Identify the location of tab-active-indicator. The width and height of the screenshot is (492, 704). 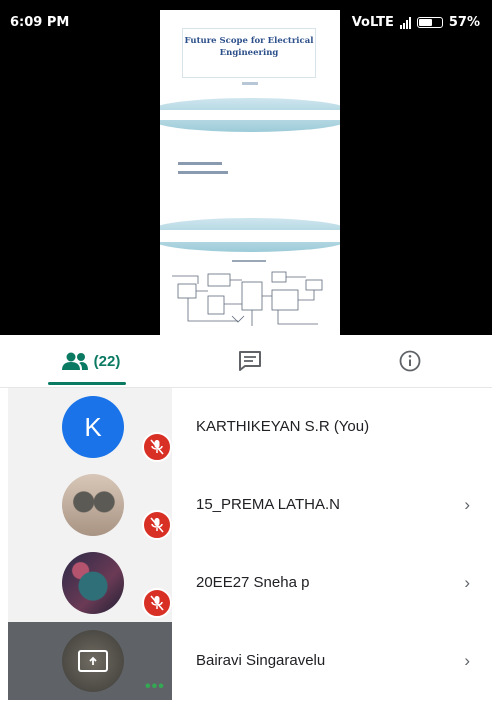
(87, 383).